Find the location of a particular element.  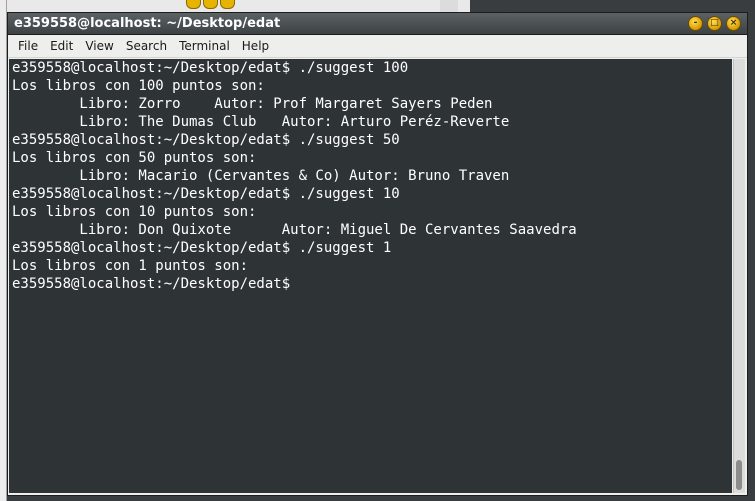

menu-bar: File Edit View Search Terminal Help is located at coordinates (377, 46).